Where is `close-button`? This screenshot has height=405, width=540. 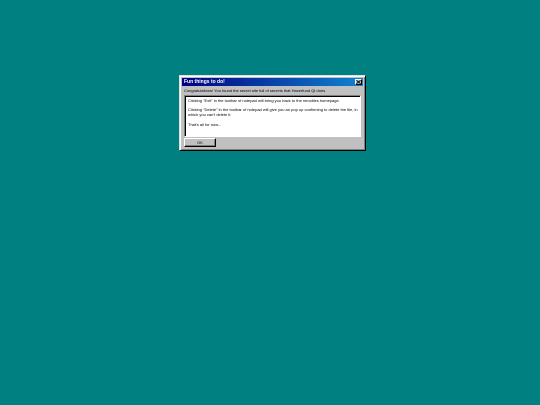 close-button is located at coordinates (358, 82).